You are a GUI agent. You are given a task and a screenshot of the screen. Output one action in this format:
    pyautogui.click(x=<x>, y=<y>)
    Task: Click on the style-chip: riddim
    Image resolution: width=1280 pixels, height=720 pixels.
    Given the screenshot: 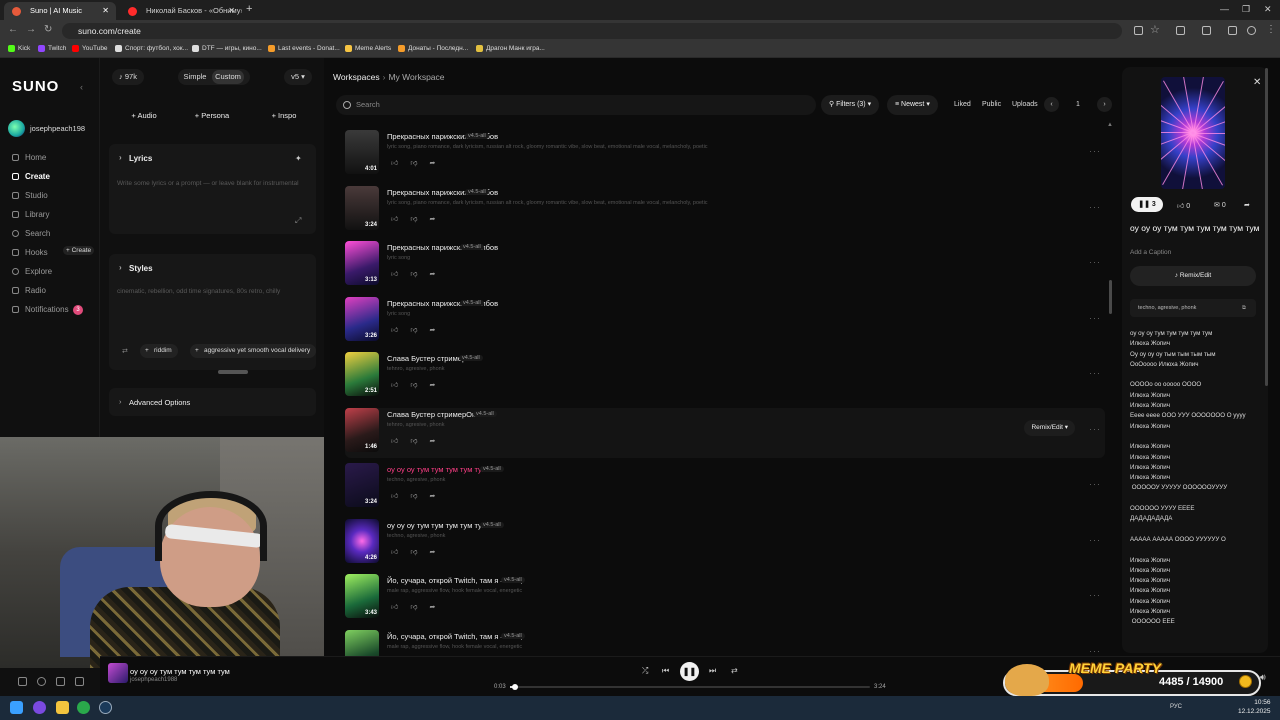 What is the action you would take?
    pyautogui.click(x=159, y=351)
    